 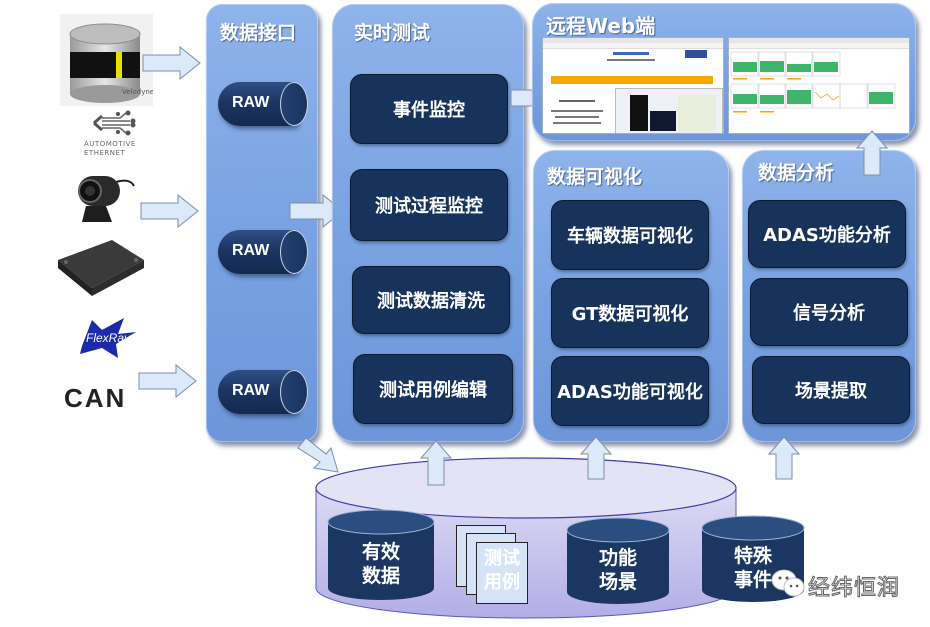 I want to click on test-case-documents: 测试 用例, so click(x=501, y=566).